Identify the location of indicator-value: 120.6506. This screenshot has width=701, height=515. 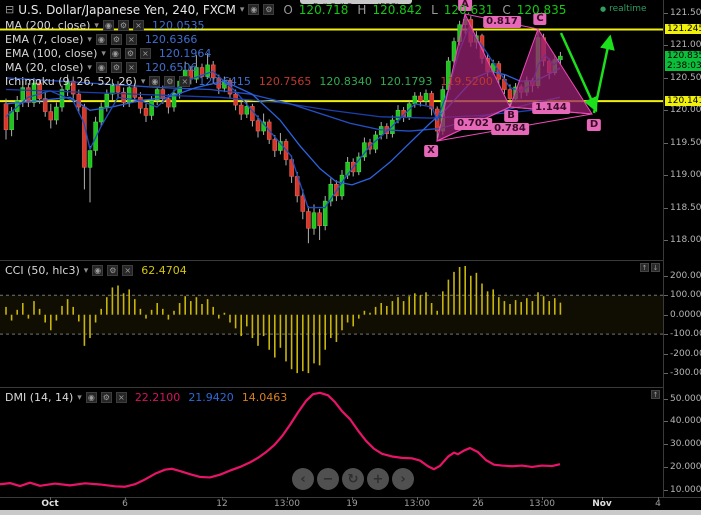
(171, 67).